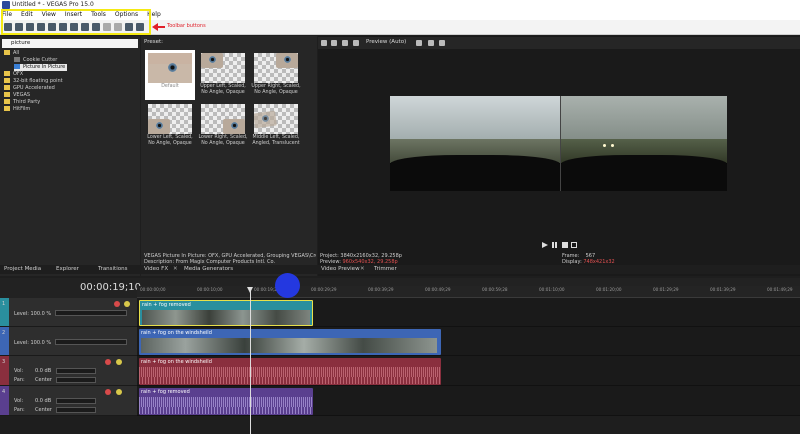 The image size is (800, 434). What do you see at coordinates (556, 245) in the screenshot?
I see `pause-icon-bar` at bounding box center [556, 245].